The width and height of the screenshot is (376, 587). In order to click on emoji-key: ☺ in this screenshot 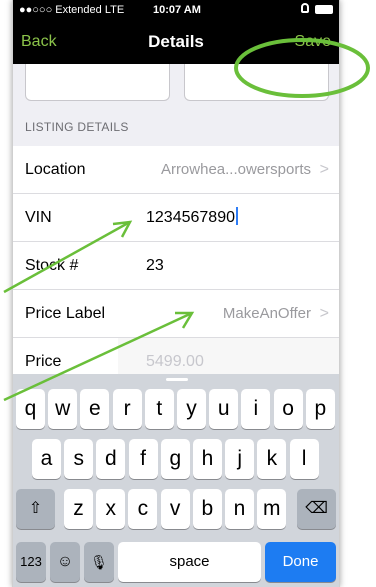, I will do `click(65, 562)`.